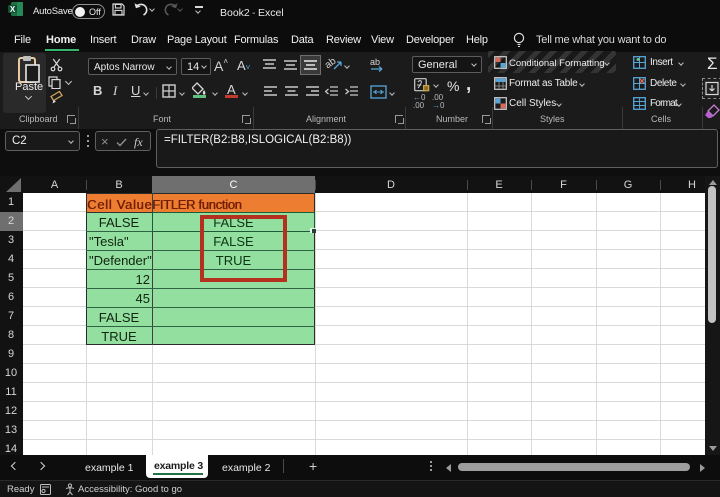  What do you see at coordinates (375, 62) in the screenshot?
I see `svg-text: ab` at bounding box center [375, 62].